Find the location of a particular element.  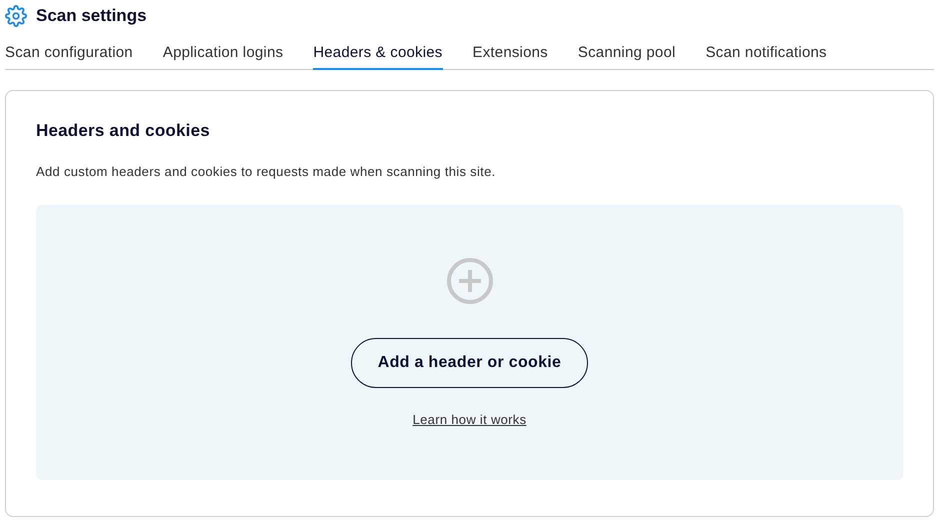

add-header-button: Add a header or cookie is located at coordinates (469, 363).